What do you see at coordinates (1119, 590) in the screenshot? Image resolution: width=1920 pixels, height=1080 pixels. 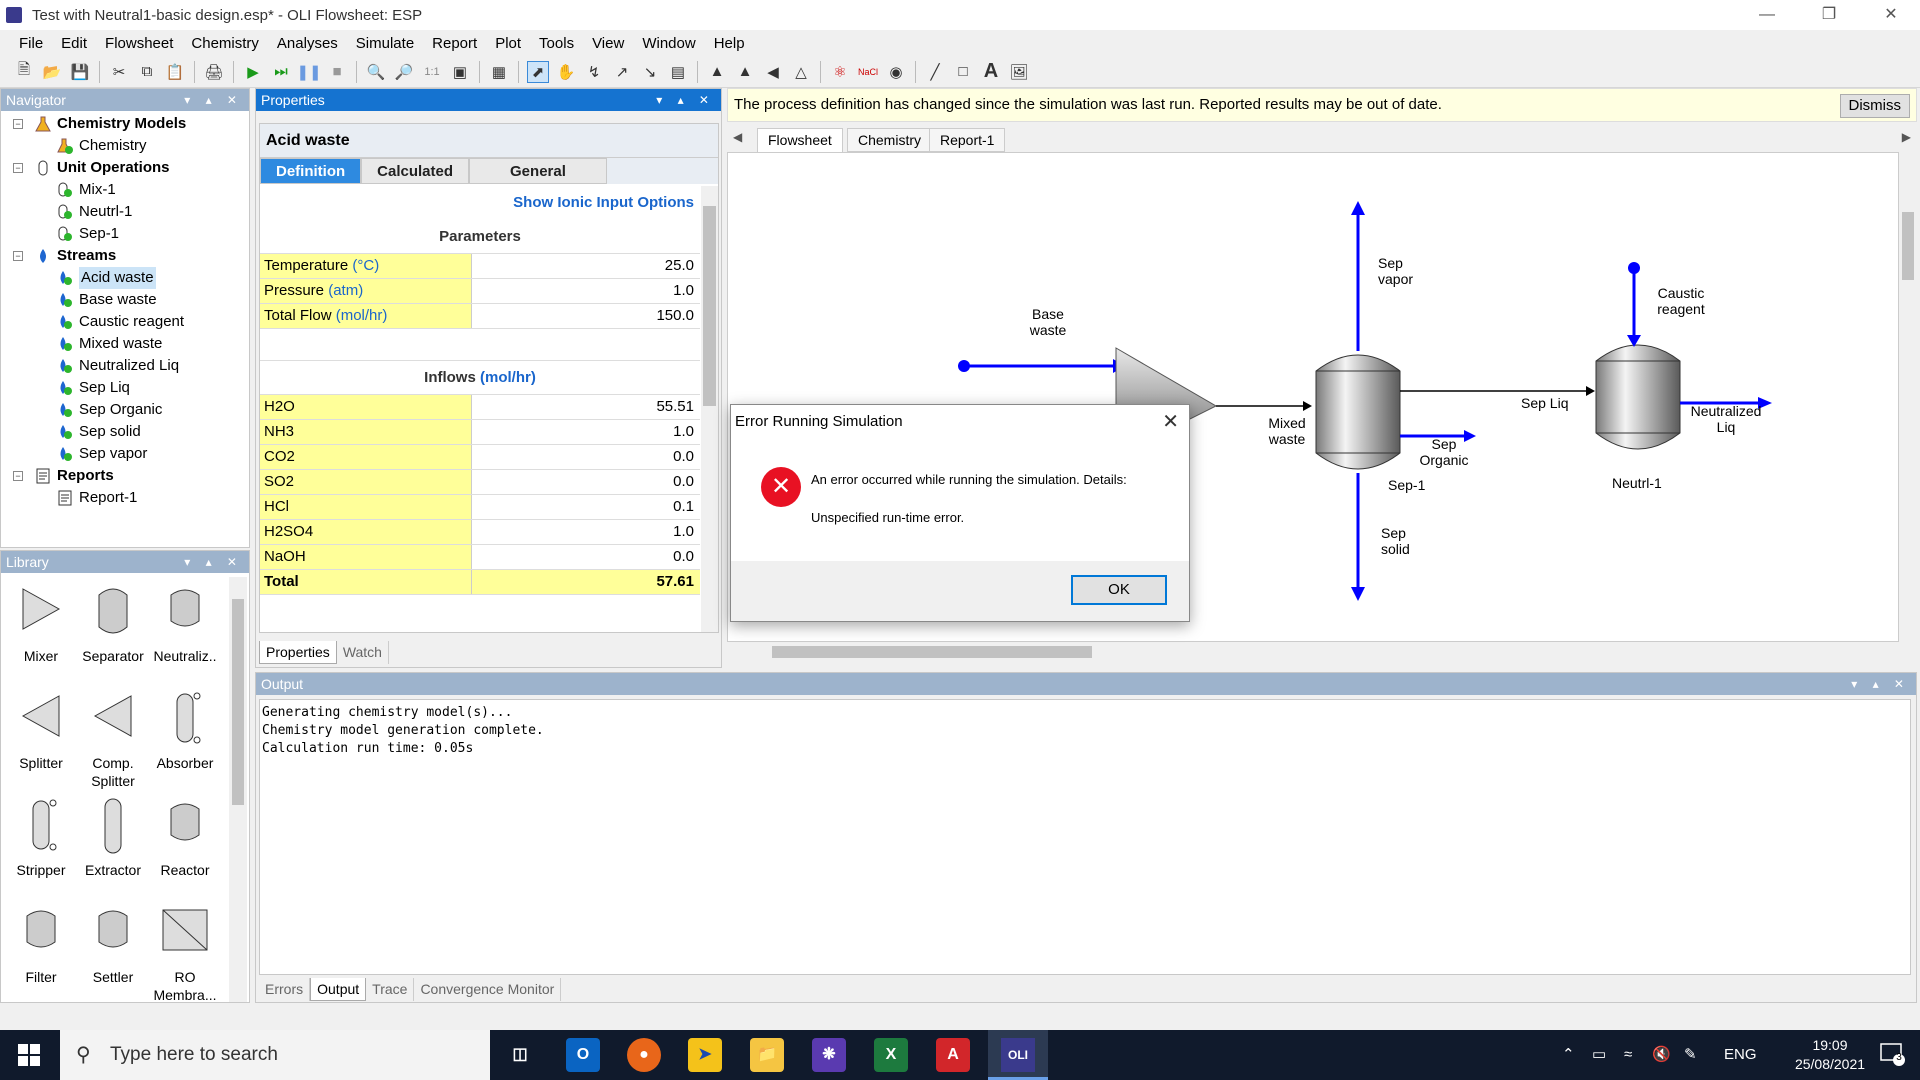 I see `ok-button: OK` at bounding box center [1119, 590].